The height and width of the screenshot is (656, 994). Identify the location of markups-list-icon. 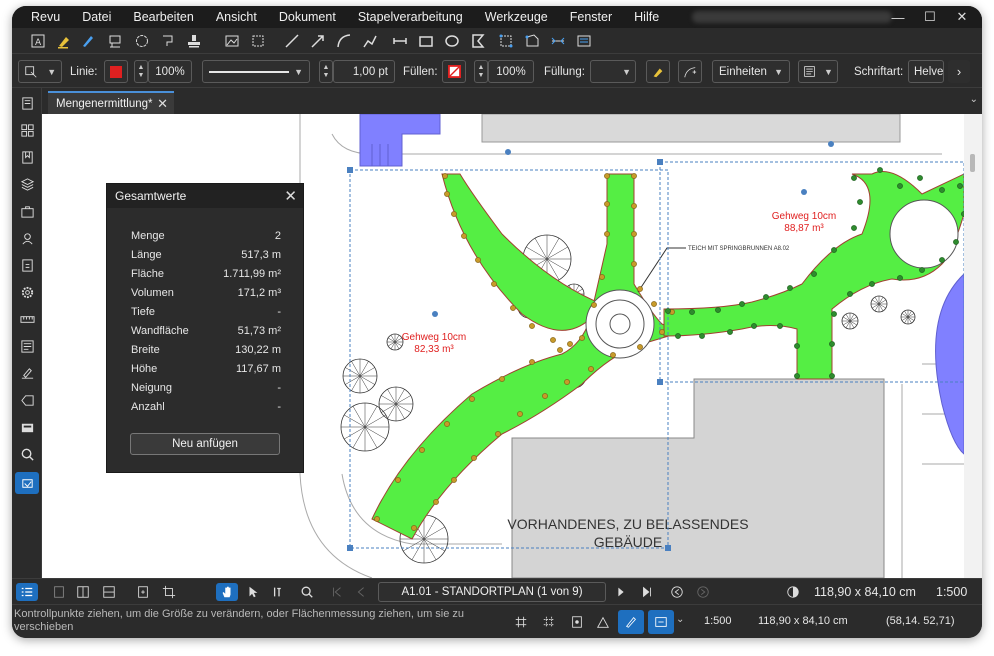
(27, 346).